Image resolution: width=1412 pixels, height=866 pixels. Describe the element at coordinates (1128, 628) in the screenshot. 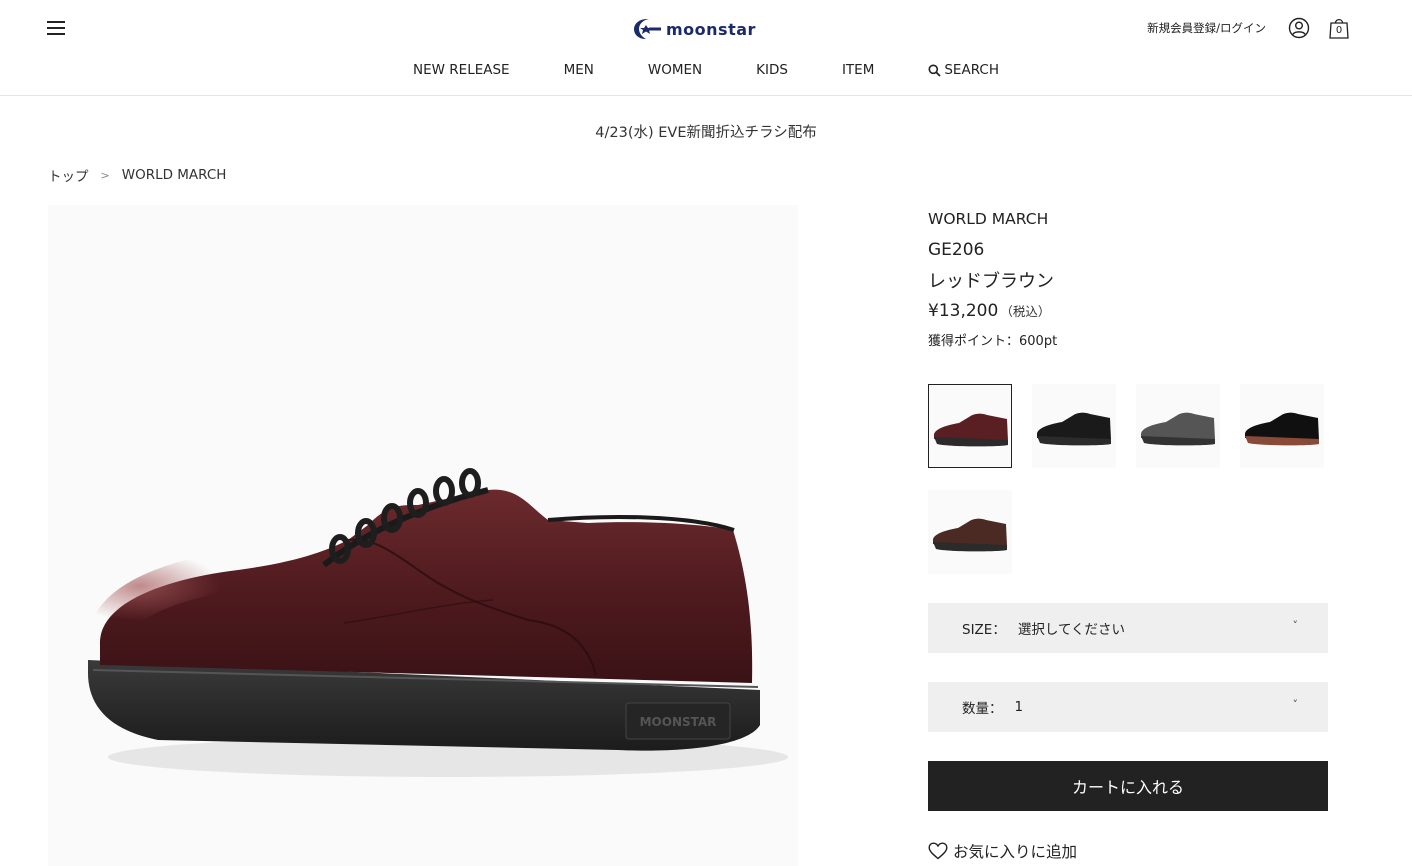

I see `size-select: SIZE： 選択してください ˅` at that location.